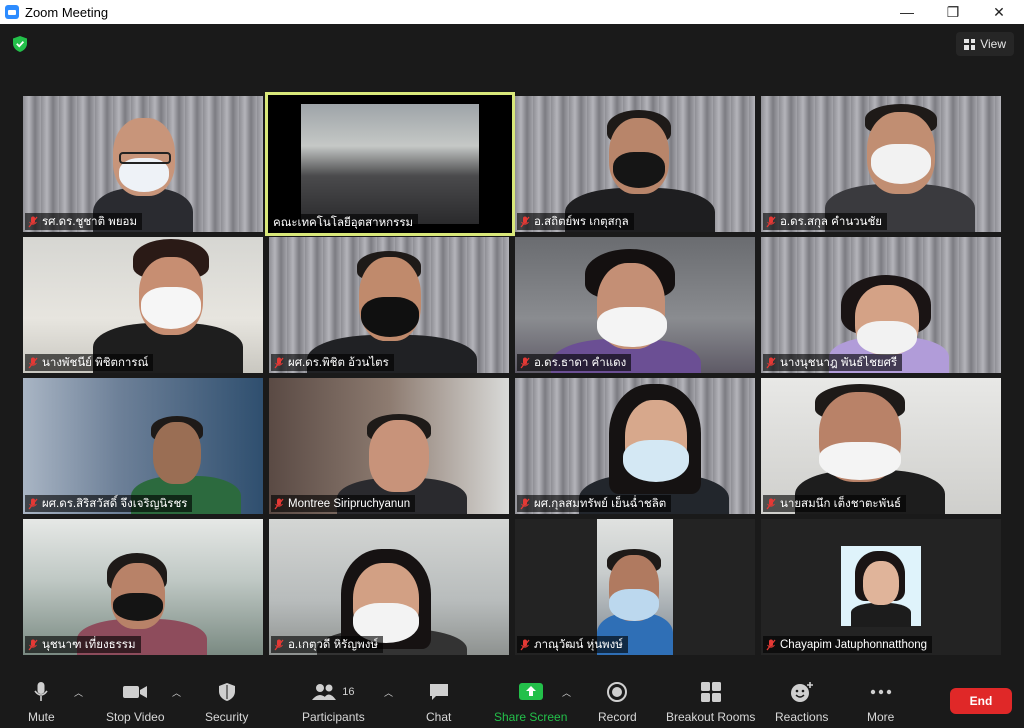 Image resolution: width=1024 pixels, height=728 pixels. I want to click on video-tile: ผศ.กุลสมทรัพย์ เย็นฉ่ำชลิต, so click(635, 446).